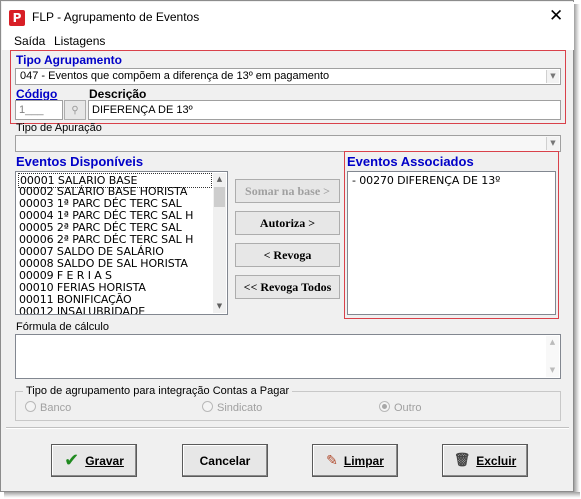  I want to click on menu-listagens: Listagens, so click(79, 41).